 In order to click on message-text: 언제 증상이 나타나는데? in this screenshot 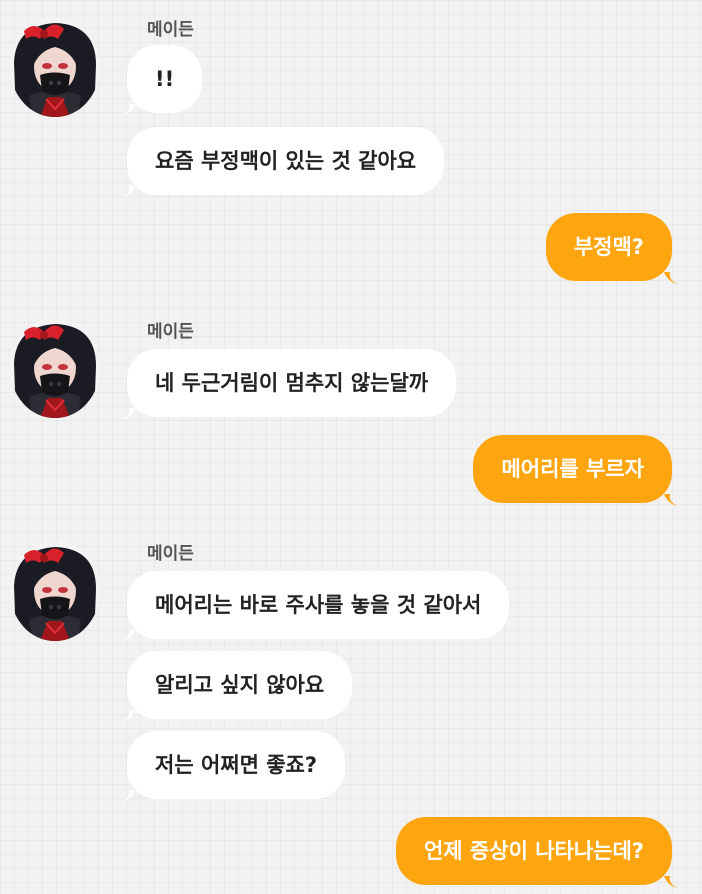, I will do `click(533, 851)`.